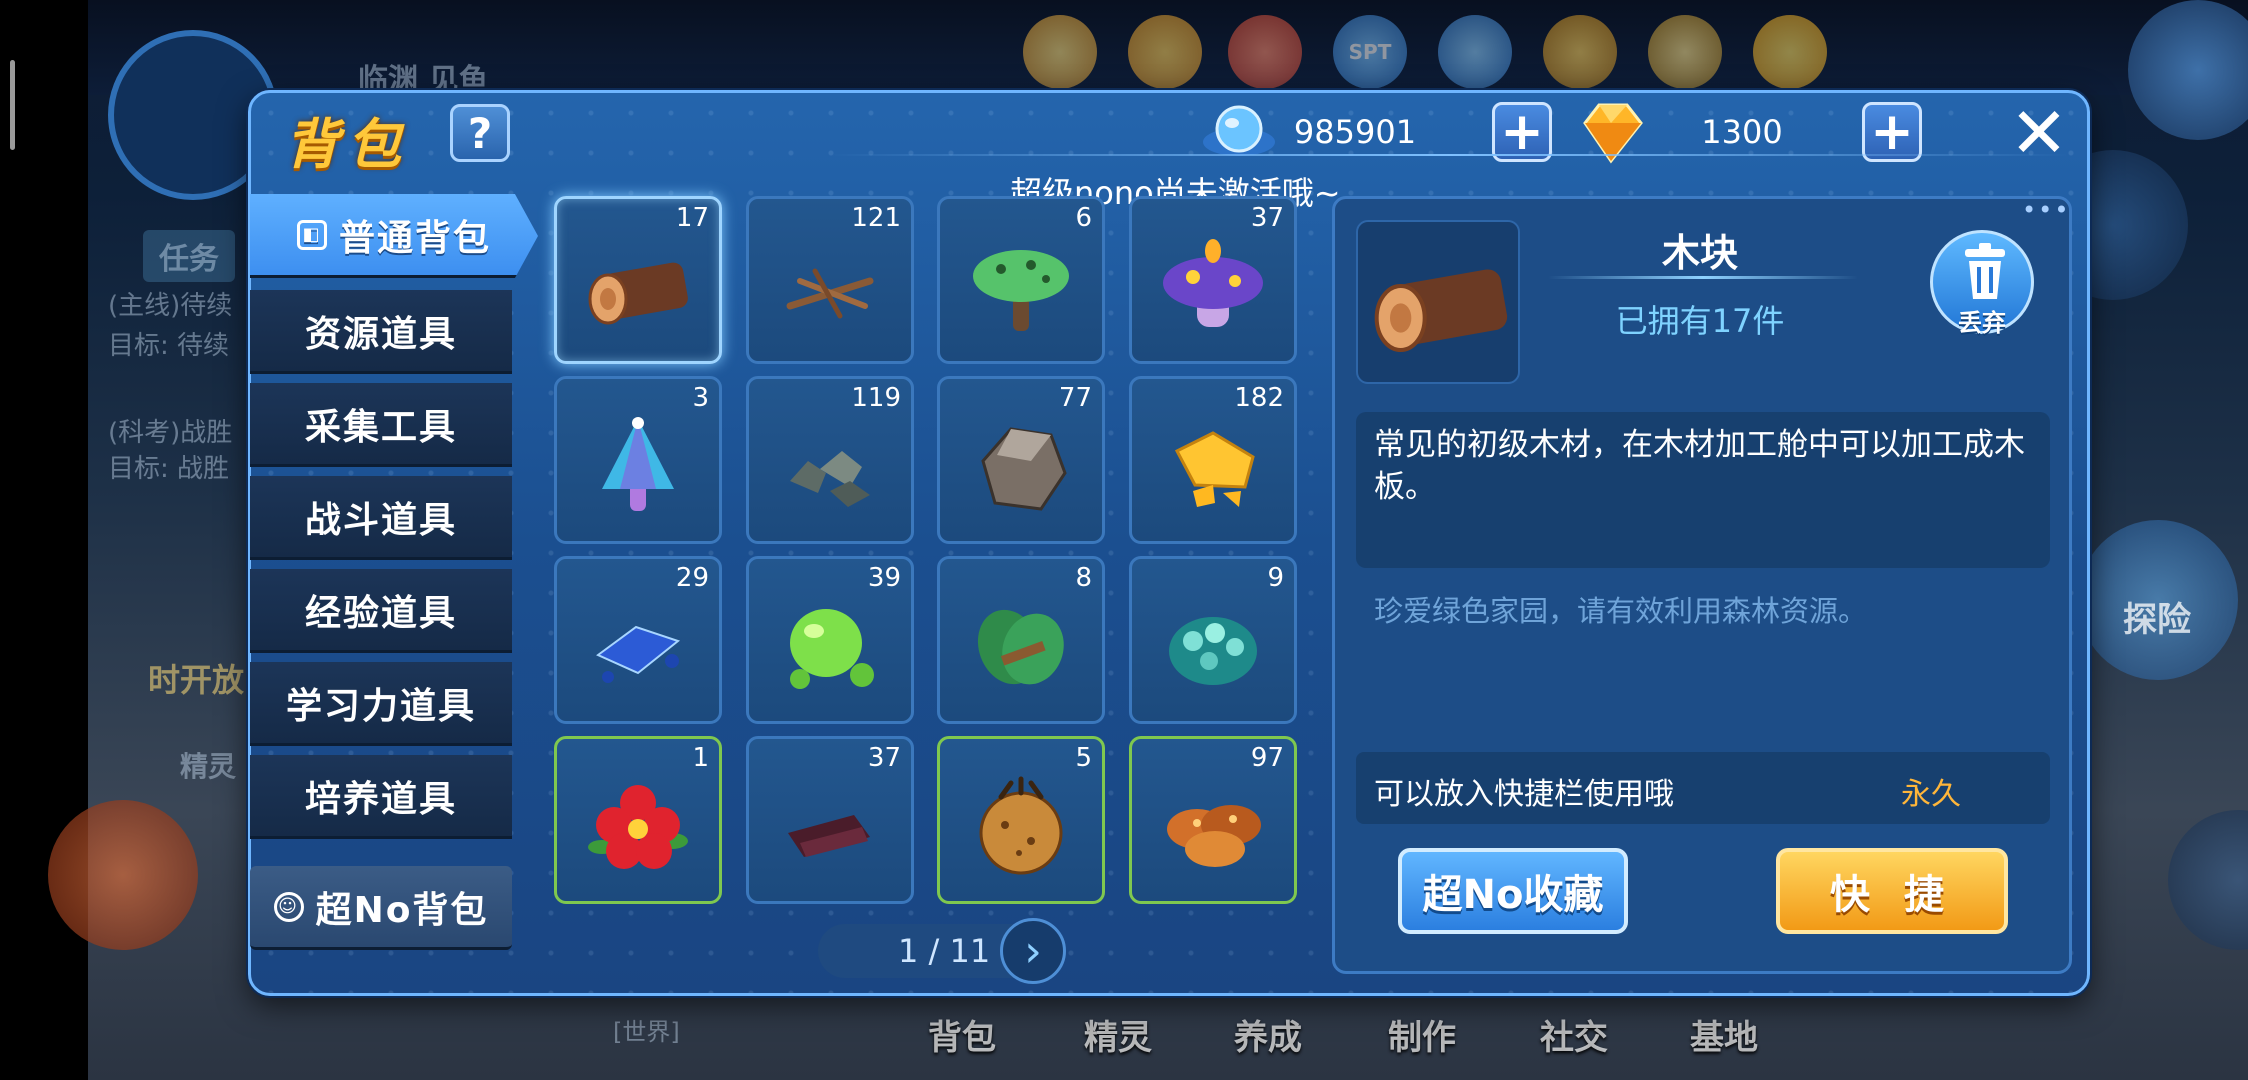  Describe the element at coordinates (381, 797) in the screenshot. I see `tab-training-items: 培养道具` at that location.